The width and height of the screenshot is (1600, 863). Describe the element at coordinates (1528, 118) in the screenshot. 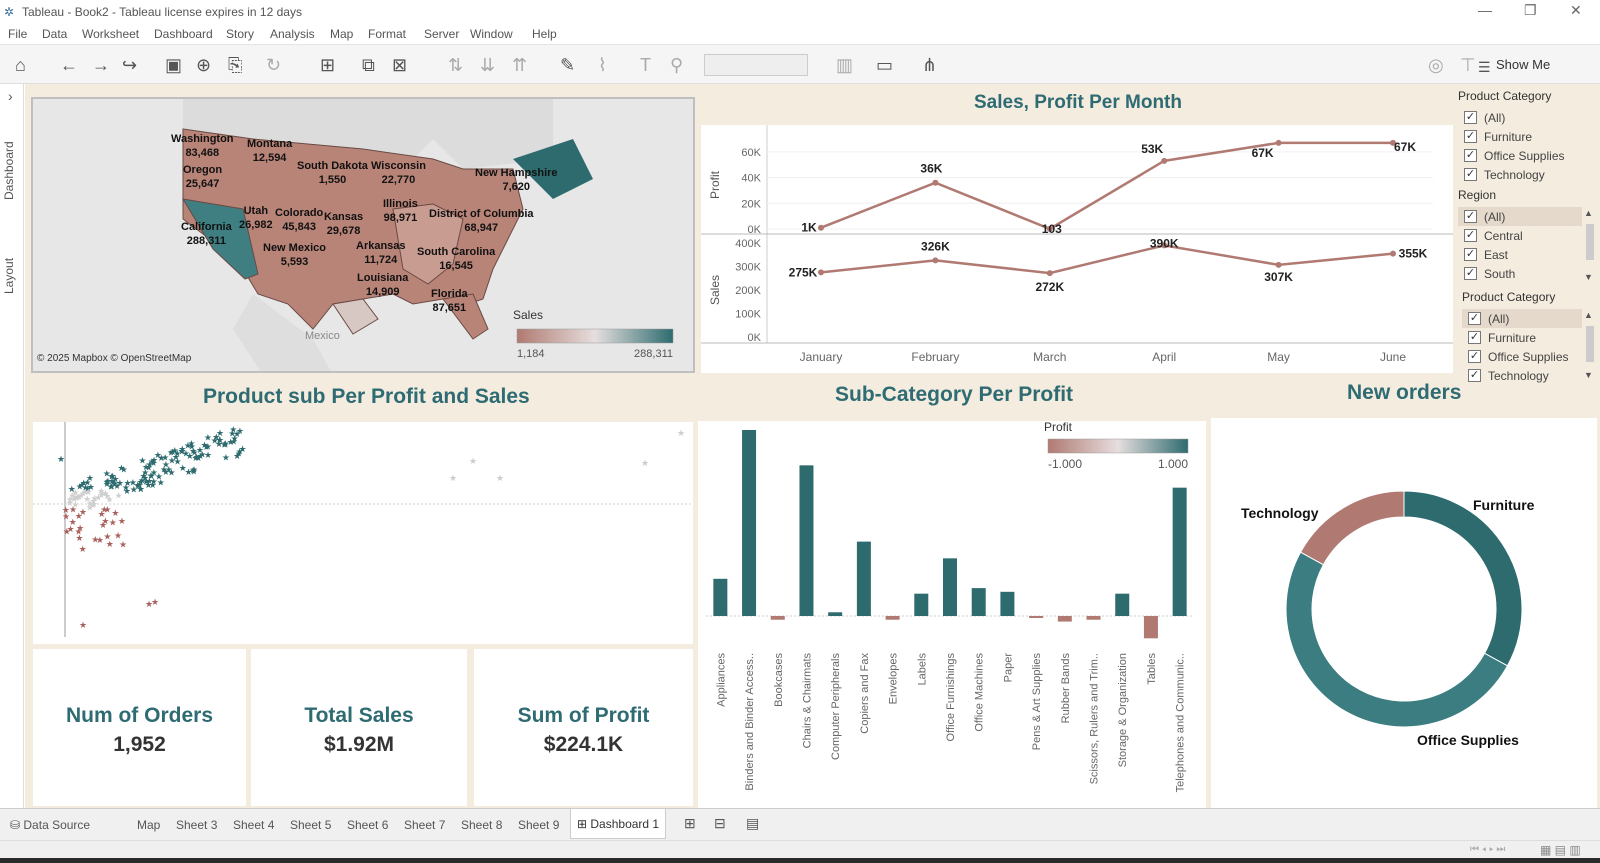

I see `filter-category-all: ✓ (All)` at that location.